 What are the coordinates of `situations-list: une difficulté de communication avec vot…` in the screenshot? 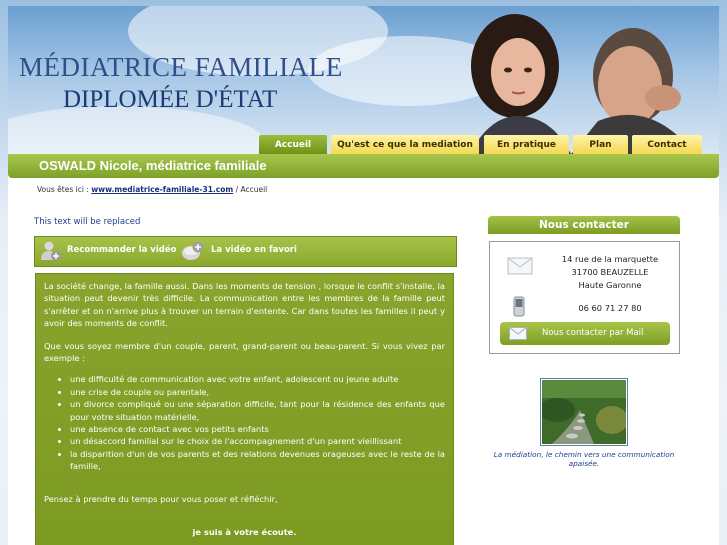 It's located at (244, 422).